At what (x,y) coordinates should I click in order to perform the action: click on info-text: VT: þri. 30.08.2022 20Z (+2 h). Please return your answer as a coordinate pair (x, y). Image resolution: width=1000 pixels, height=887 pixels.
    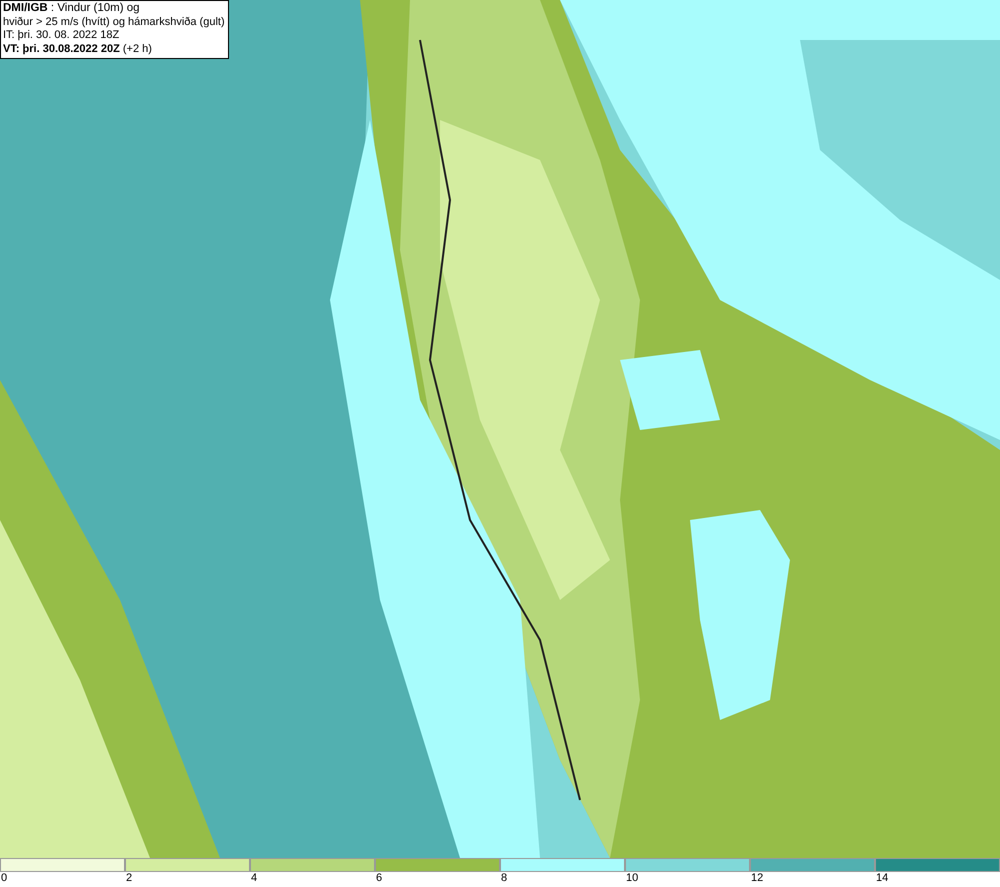
    Looking at the image, I should click on (78, 49).